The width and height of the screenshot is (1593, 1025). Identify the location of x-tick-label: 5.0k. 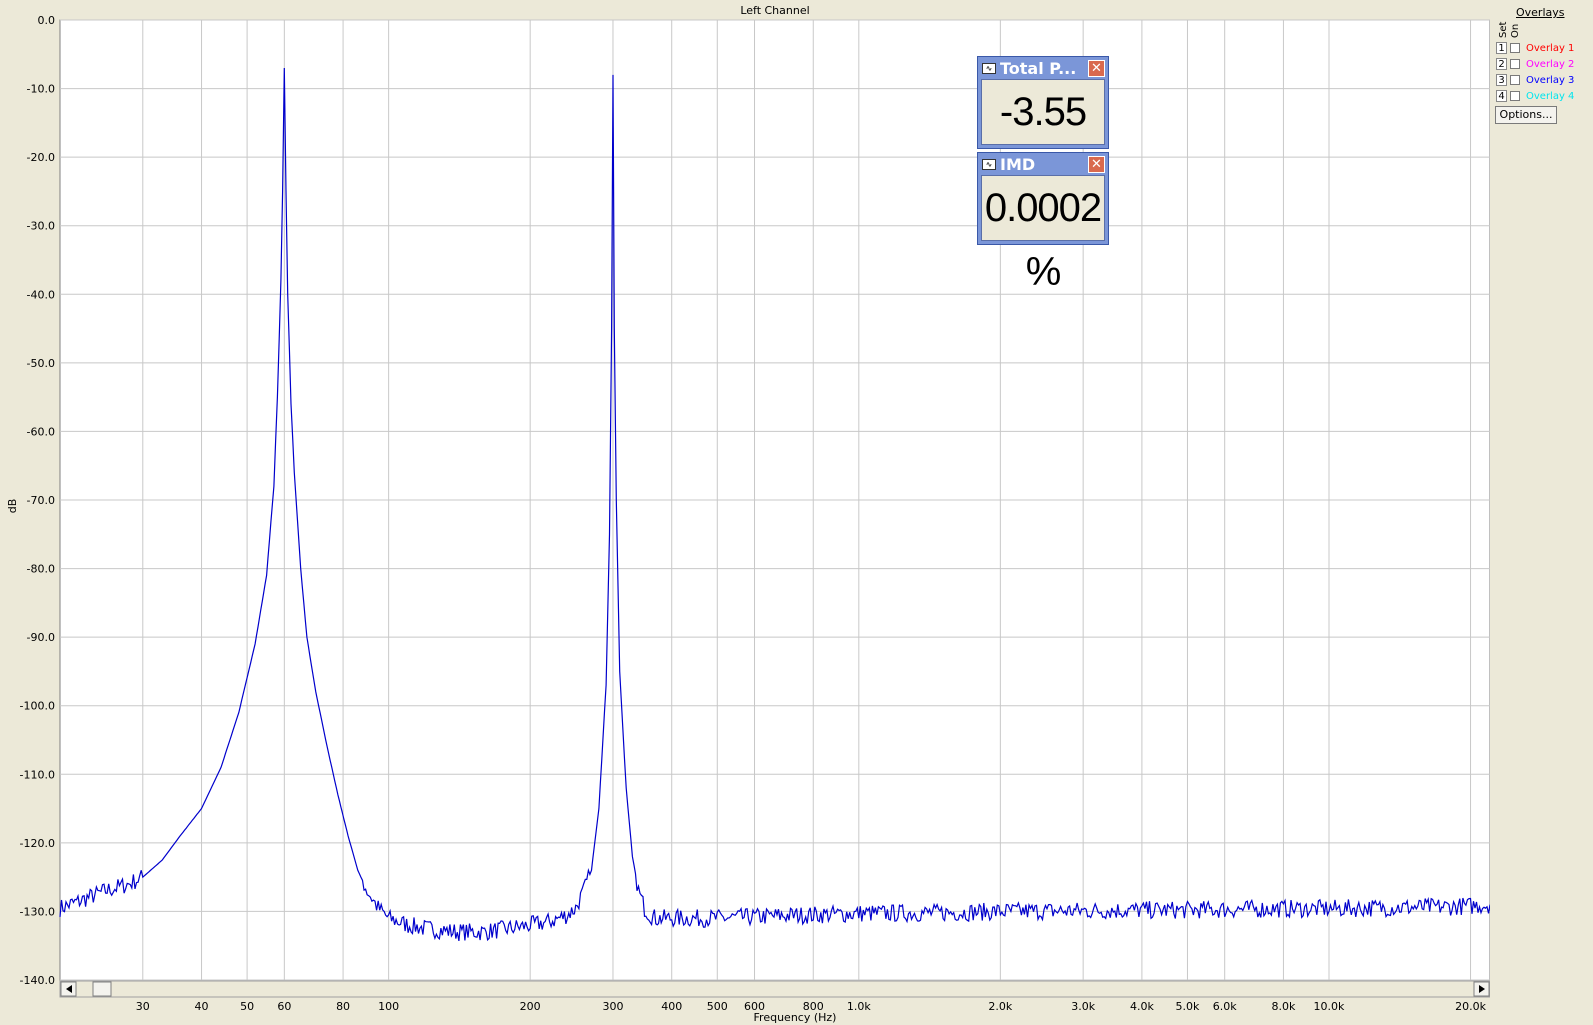
(1188, 1006).